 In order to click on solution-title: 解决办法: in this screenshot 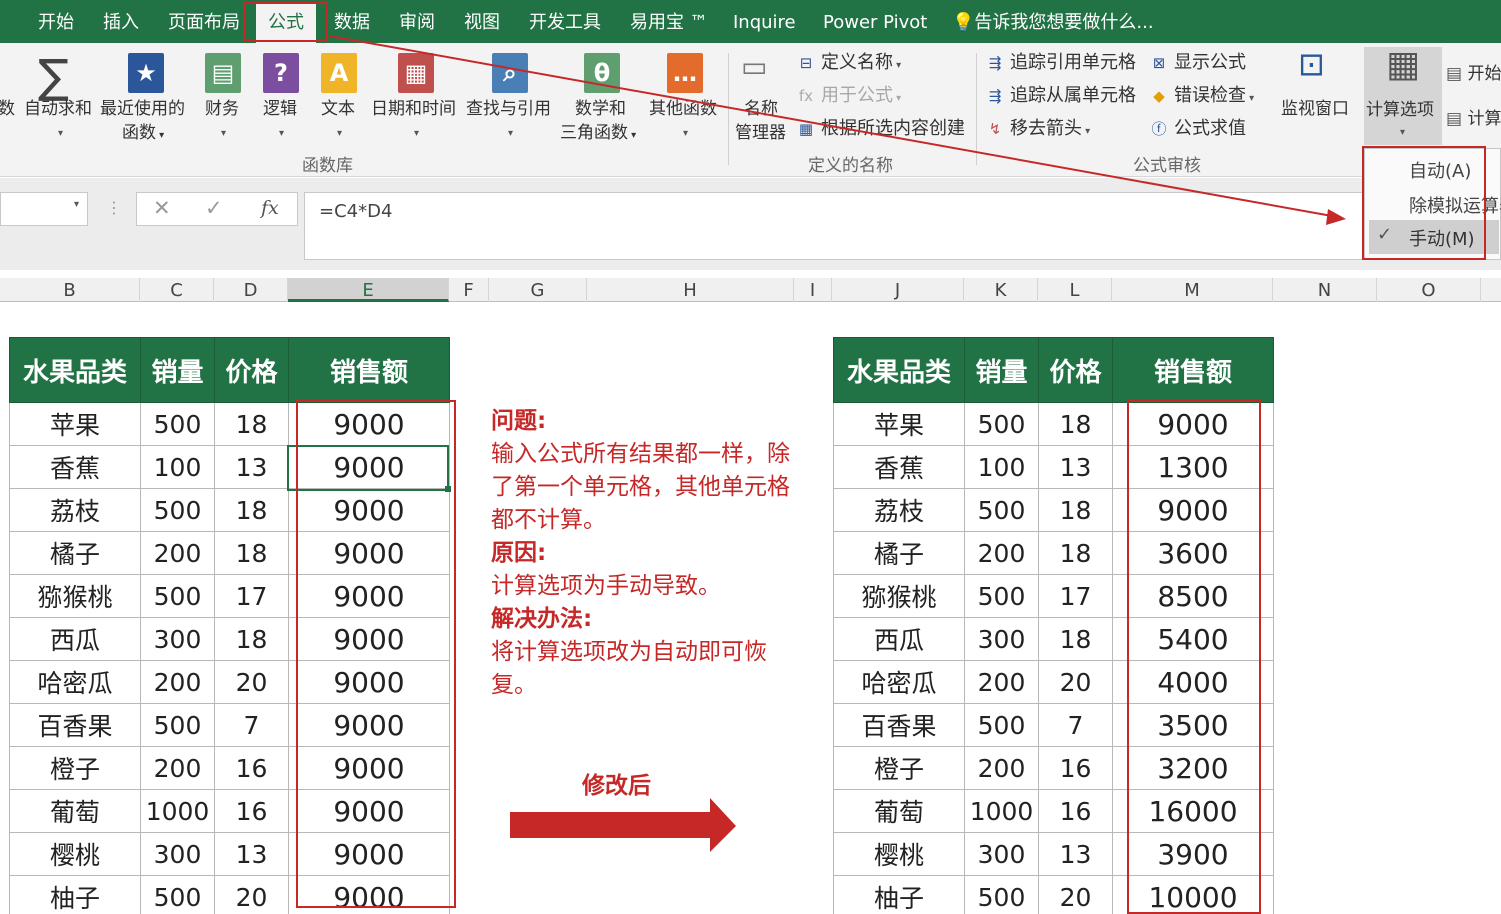, I will do `click(542, 619)`.